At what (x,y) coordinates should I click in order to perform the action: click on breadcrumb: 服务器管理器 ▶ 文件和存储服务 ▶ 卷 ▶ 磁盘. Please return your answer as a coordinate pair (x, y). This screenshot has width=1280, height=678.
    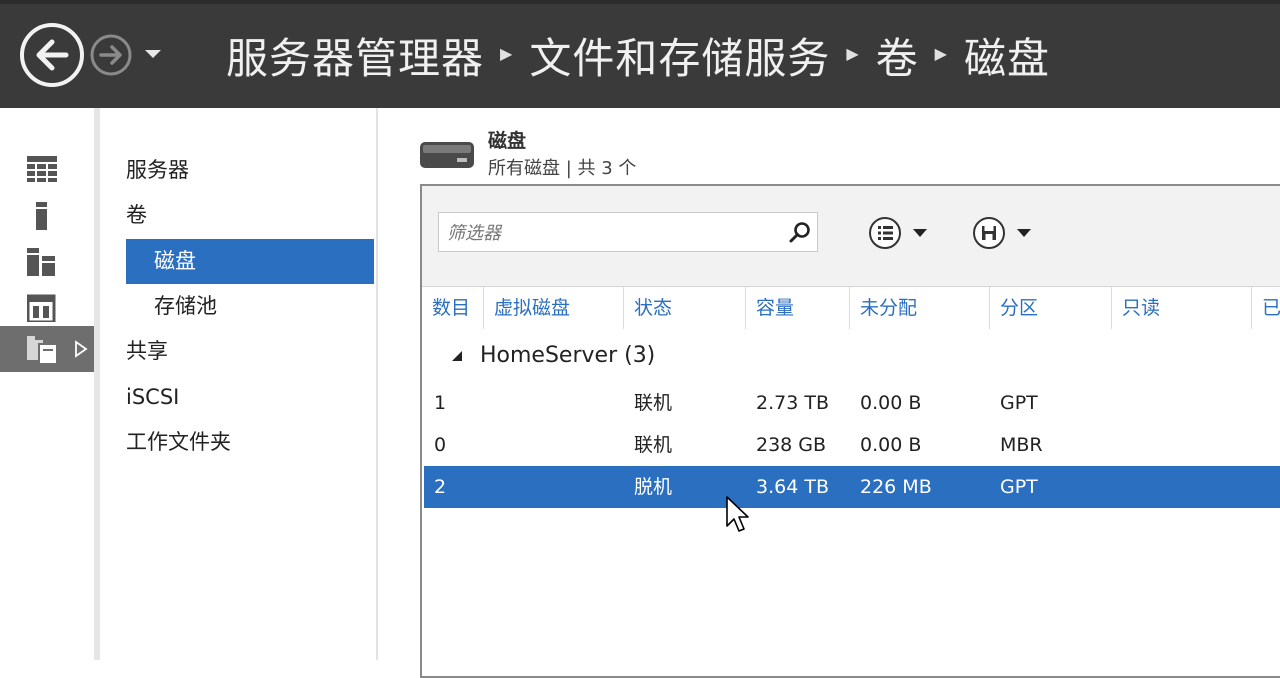
    Looking at the image, I should click on (638, 55).